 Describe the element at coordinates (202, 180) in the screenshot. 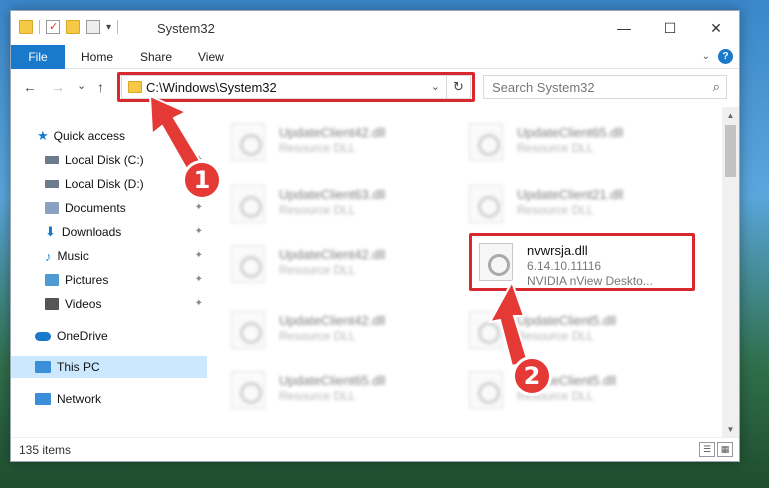

I see `step-badge-1: 1` at that location.